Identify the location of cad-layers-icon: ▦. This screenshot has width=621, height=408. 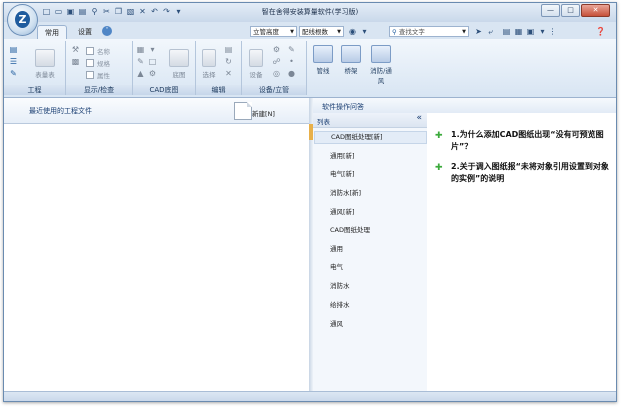
(140, 50).